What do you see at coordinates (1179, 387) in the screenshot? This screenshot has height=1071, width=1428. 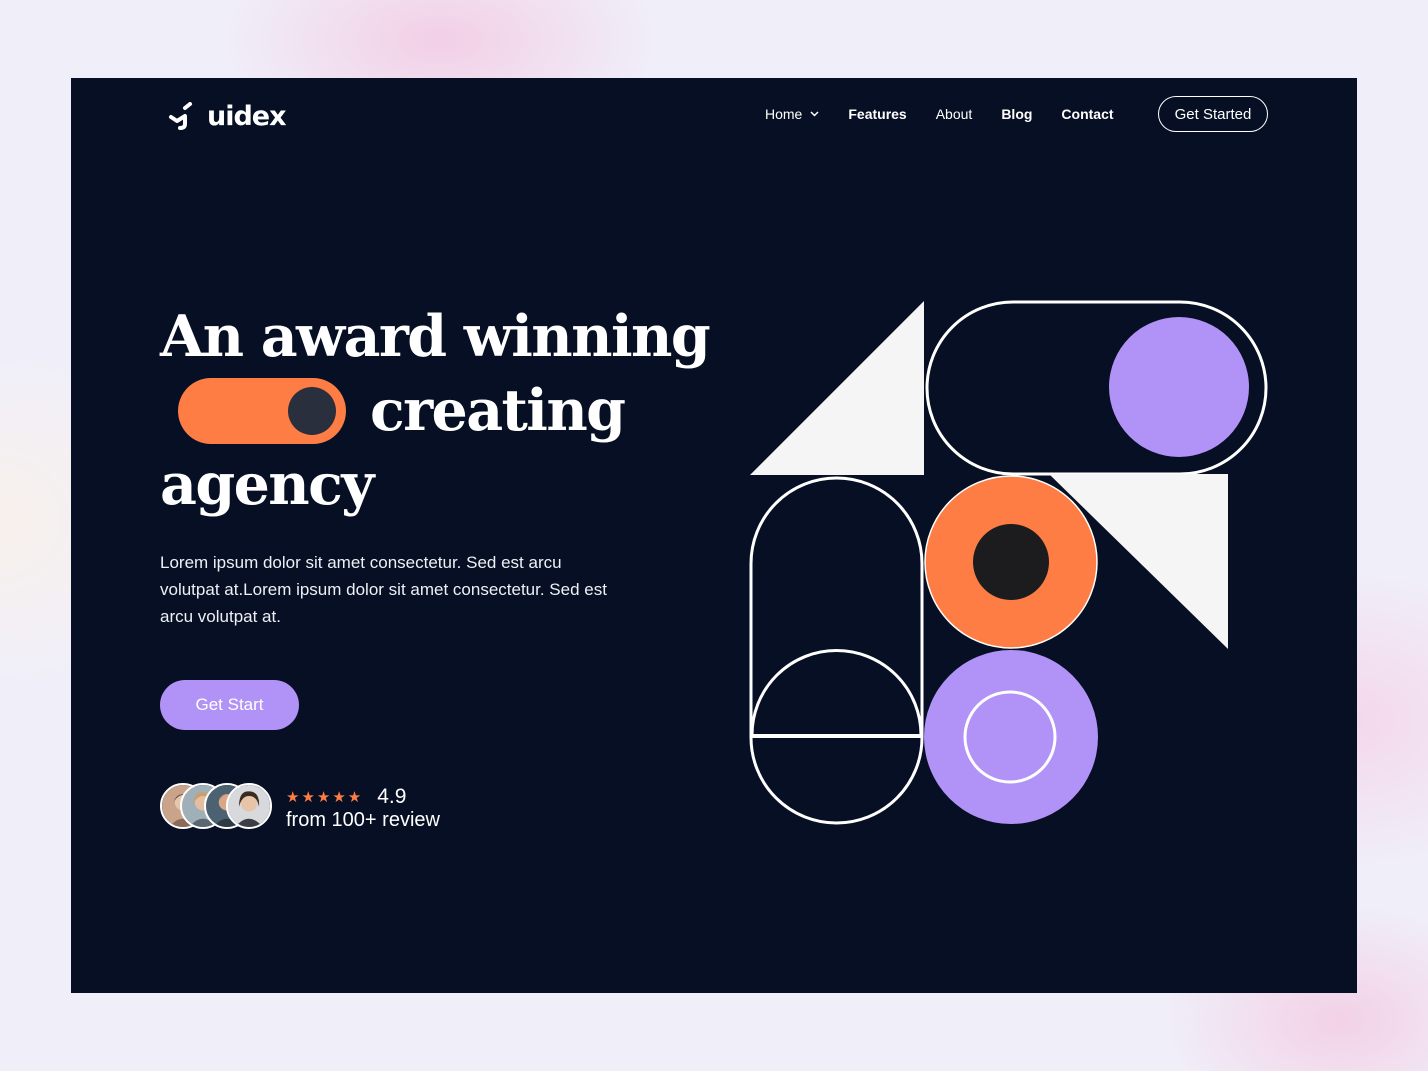 I see `purple-circle-top` at bounding box center [1179, 387].